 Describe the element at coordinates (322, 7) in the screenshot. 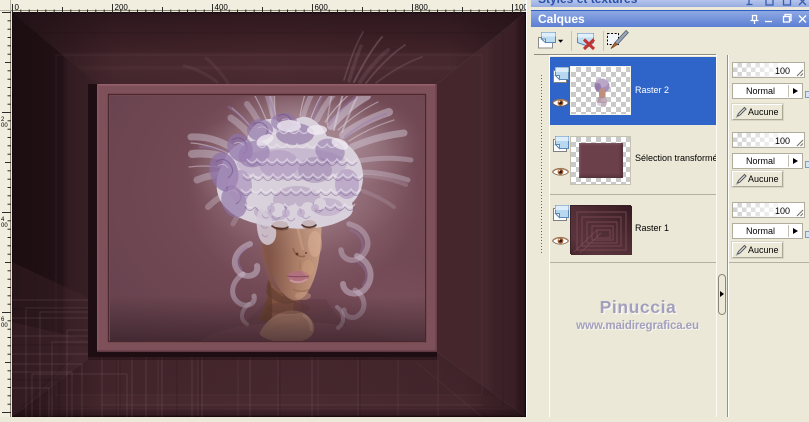

I see `svg-text: 600` at that location.